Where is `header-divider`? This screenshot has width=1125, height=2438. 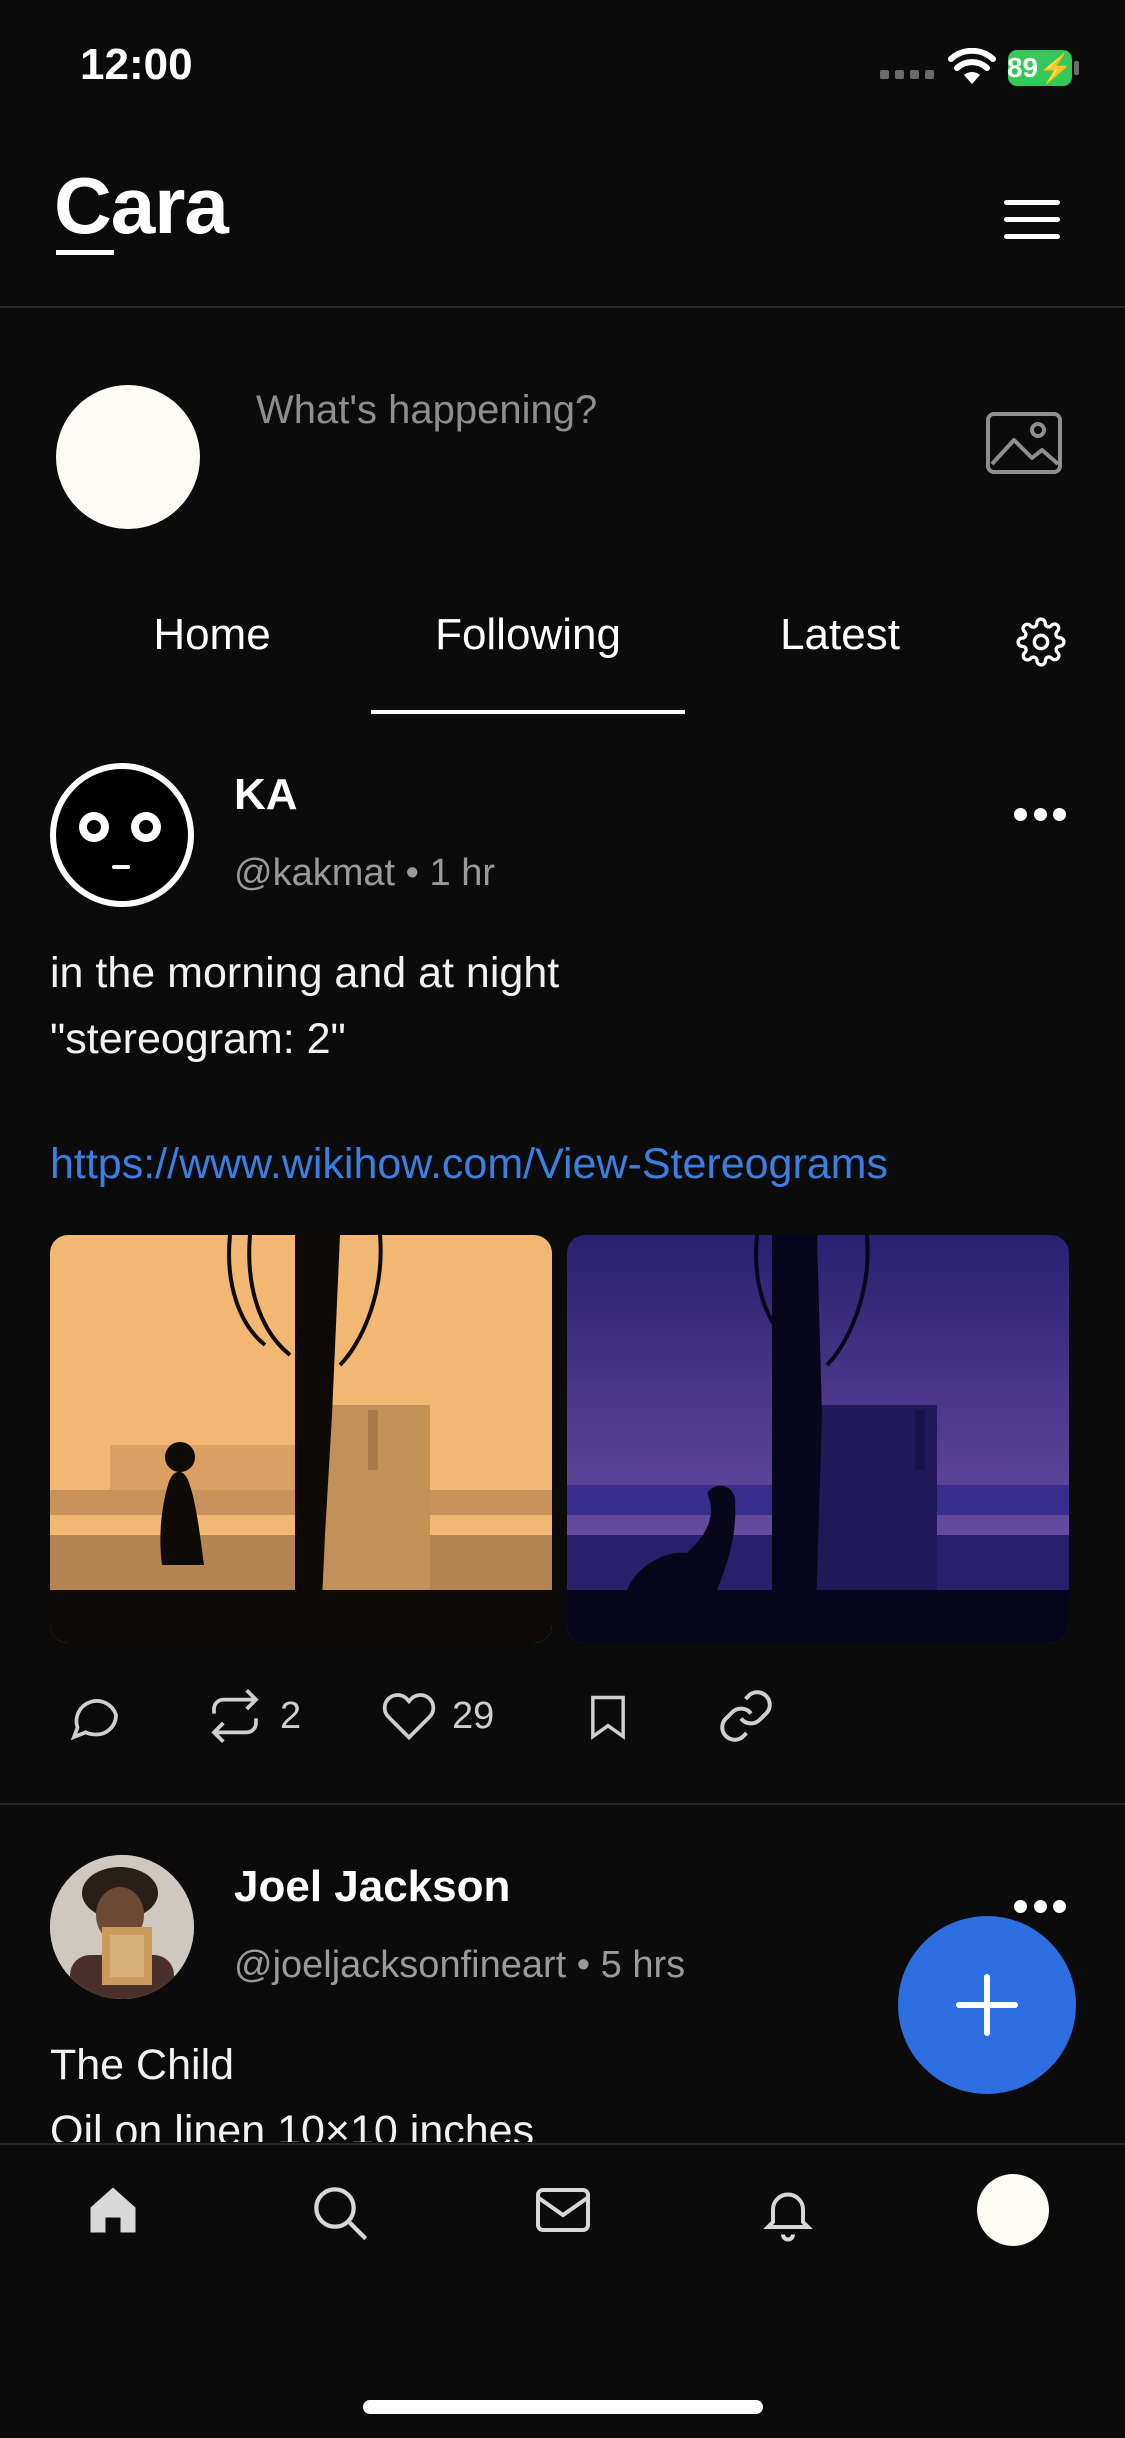
header-divider is located at coordinates (562, 307).